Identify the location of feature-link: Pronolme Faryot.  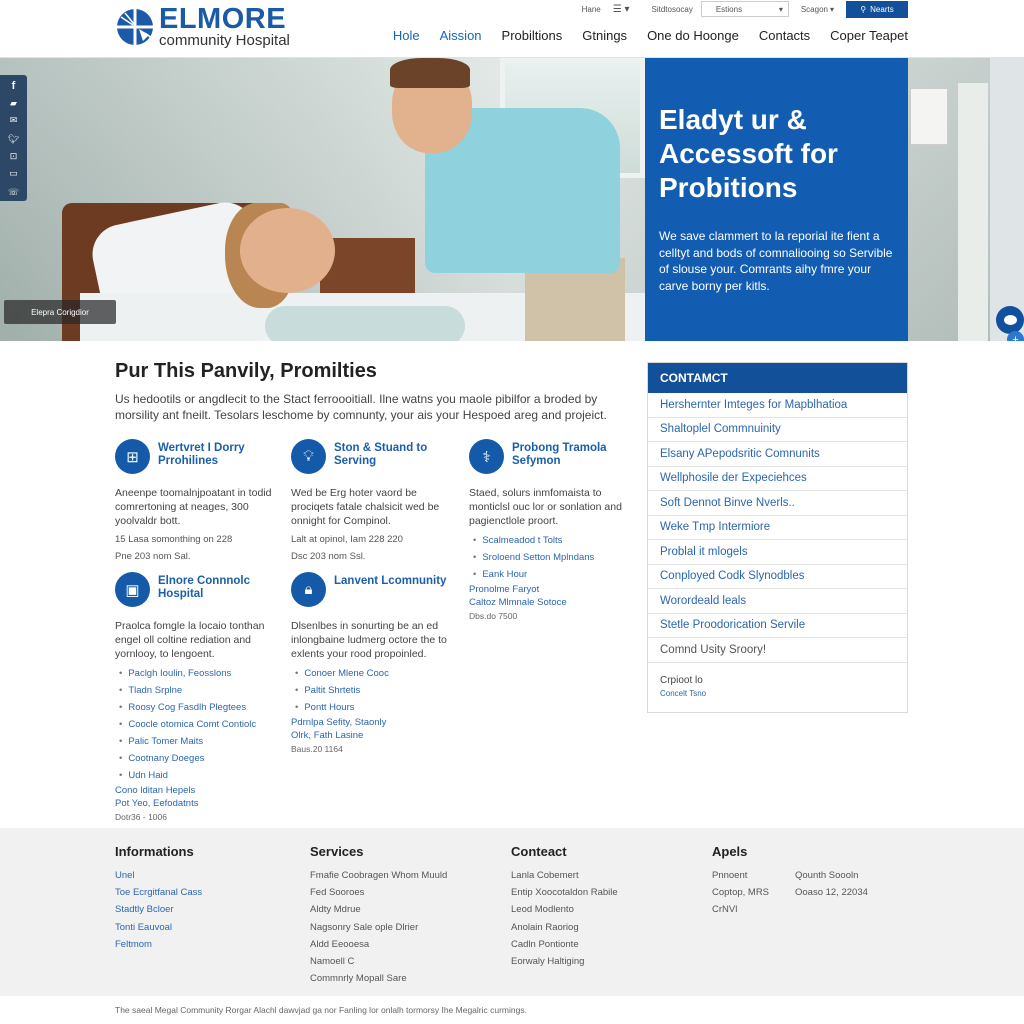
(549, 589).